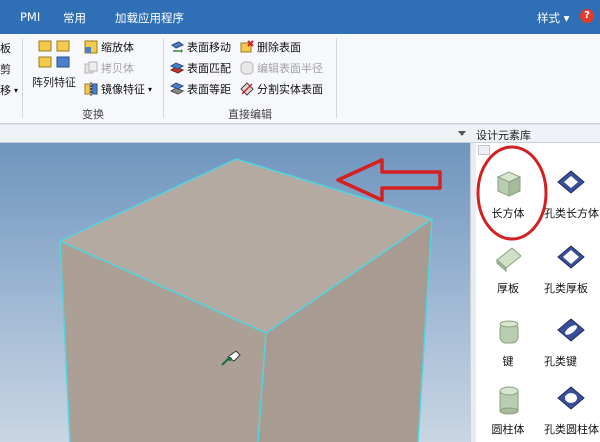 This screenshot has height=442, width=600. I want to click on copy-body-icon, so click(91, 67).